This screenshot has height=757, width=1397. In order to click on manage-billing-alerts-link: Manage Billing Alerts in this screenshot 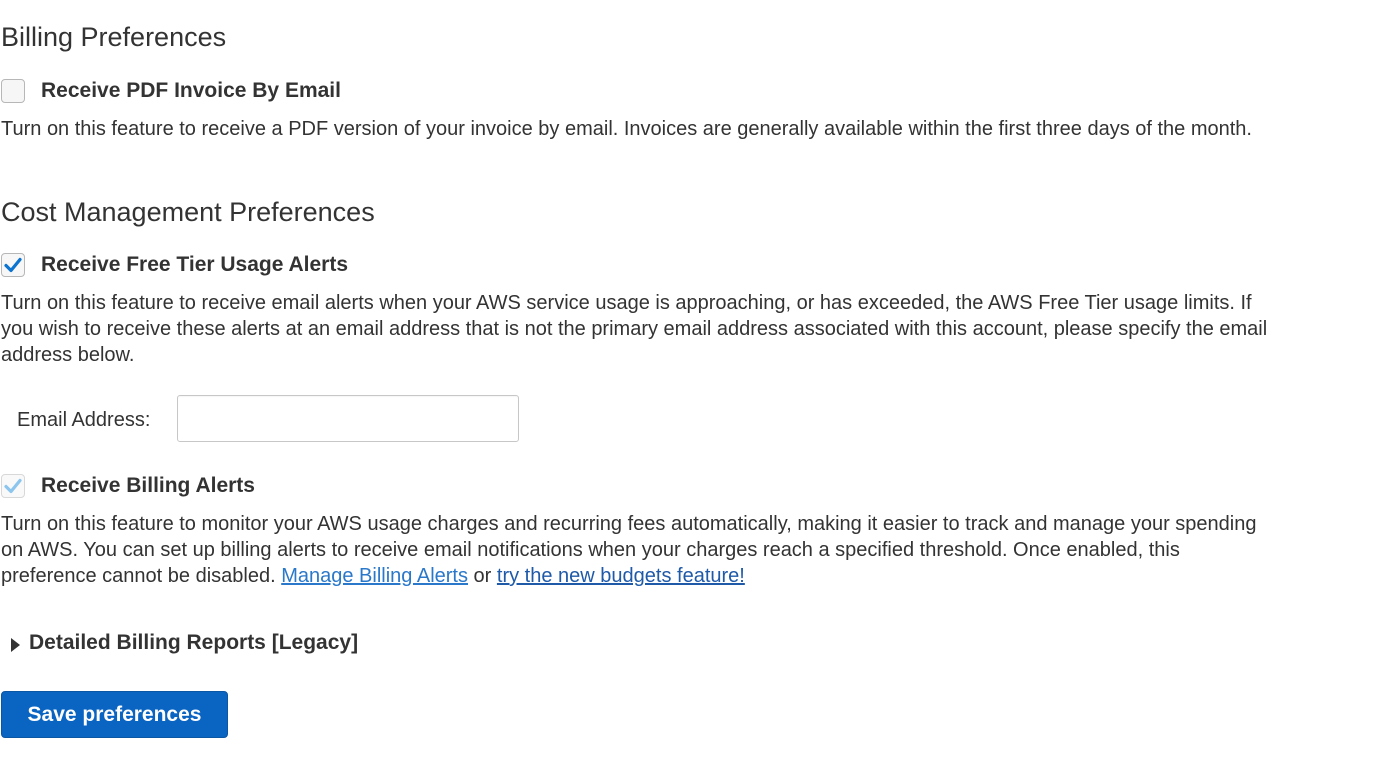, I will do `click(374, 576)`.